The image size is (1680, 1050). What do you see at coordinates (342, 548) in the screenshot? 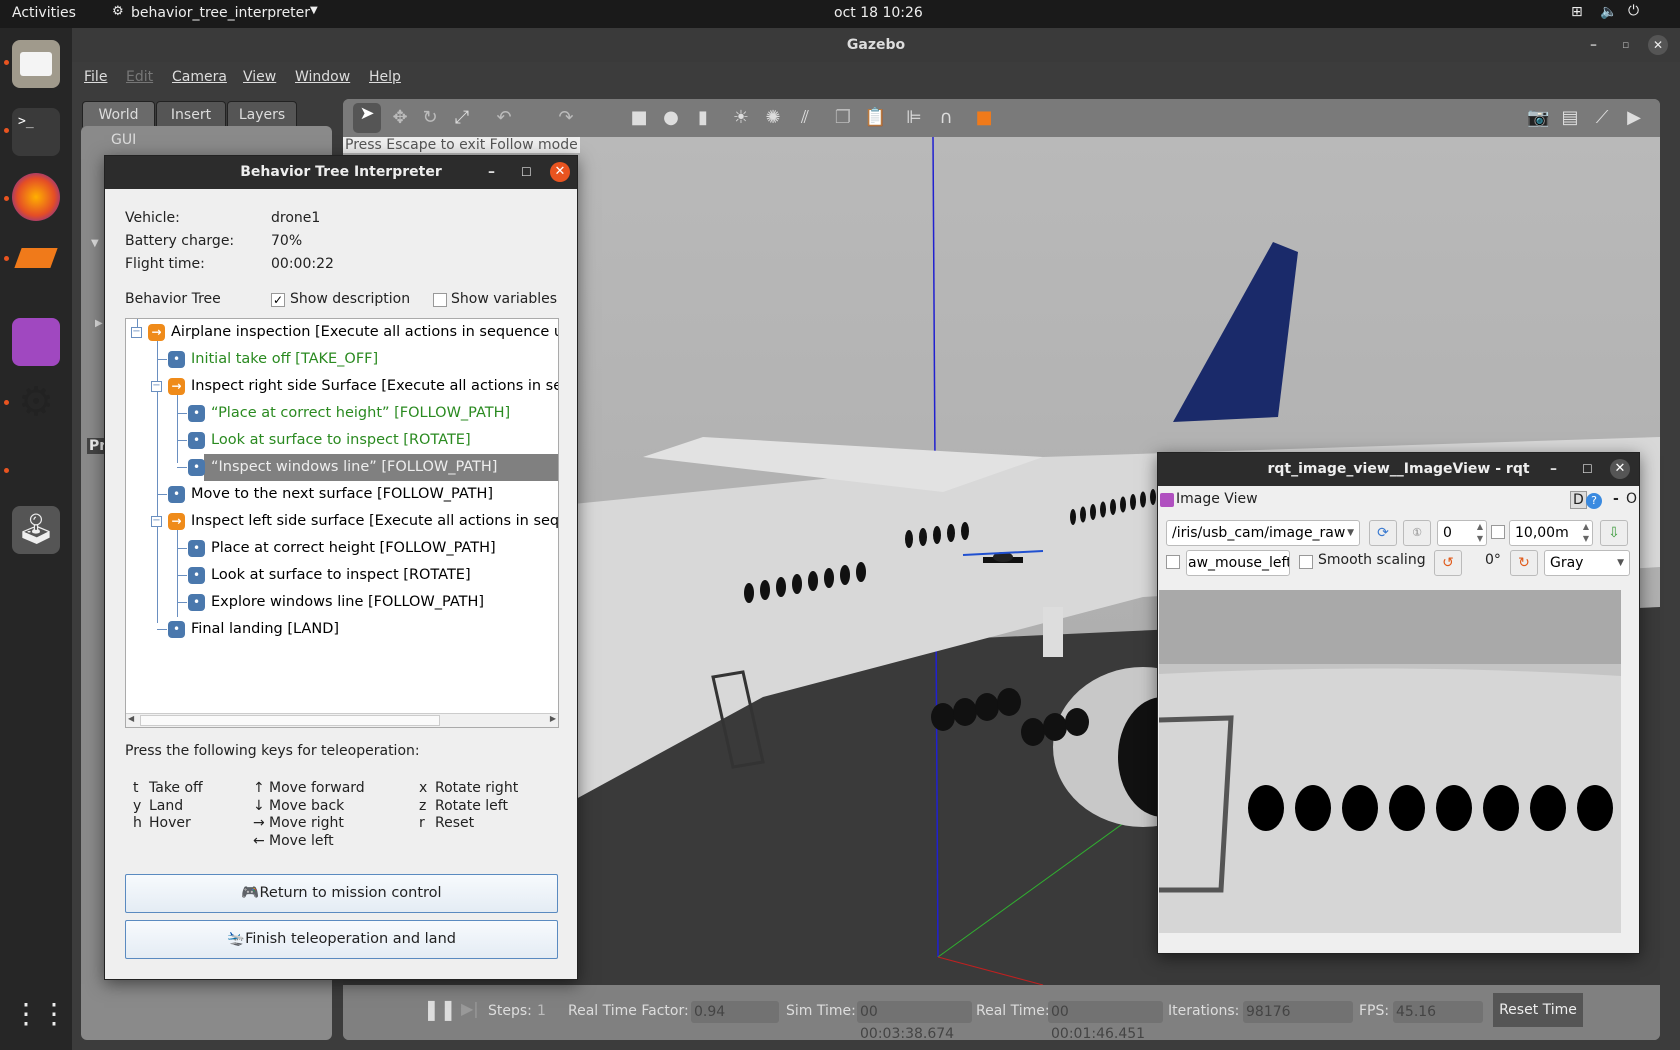
I see `tree-node: • Place at correct height [FOLLOW_PATH]` at bounding box center [342, 548].